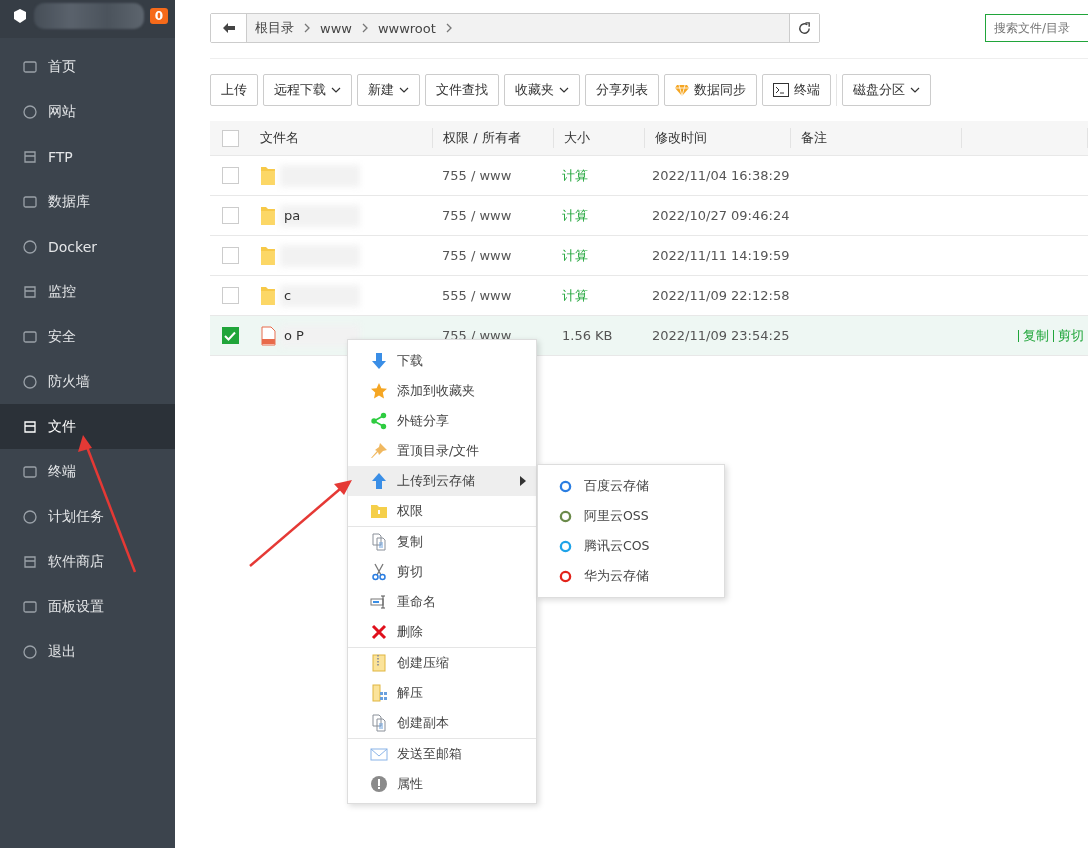 The height and width of the screenshot is (848, 1088). Describe the element at coordinates (442, 361) in the screenshot. I see `menu-item: 下载` at that location.